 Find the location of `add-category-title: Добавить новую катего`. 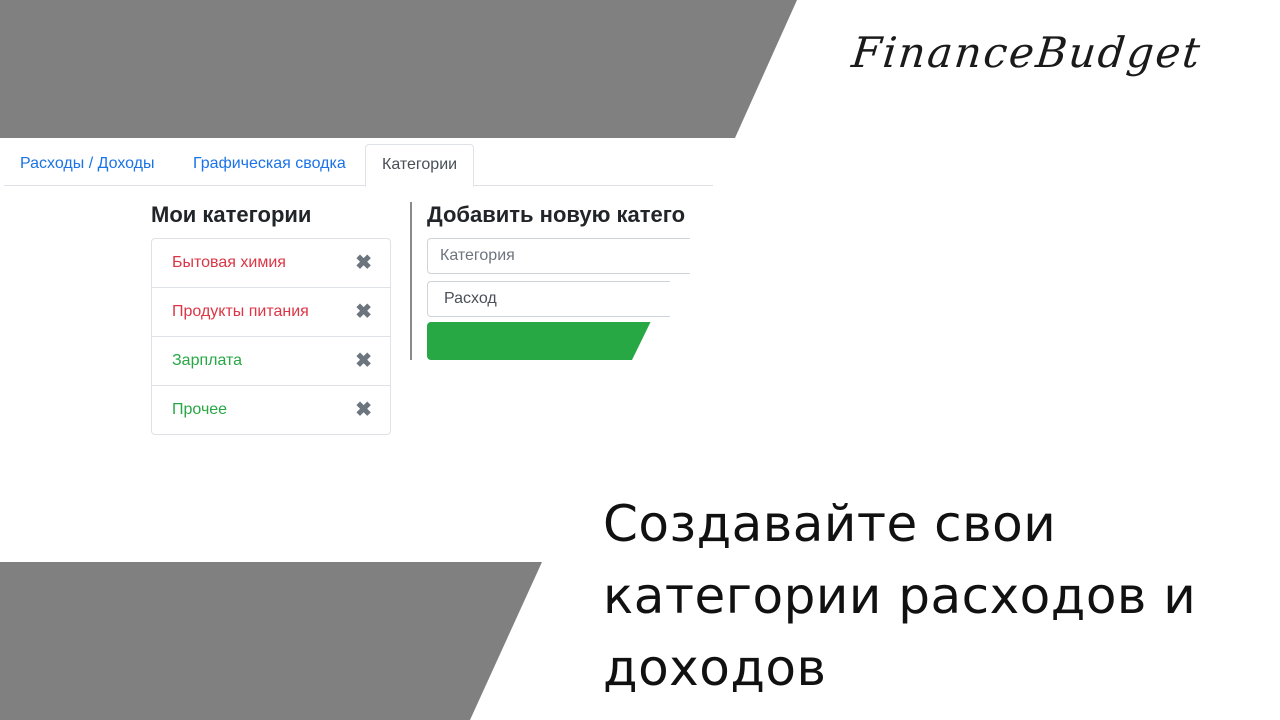

add-category-title: Добавить новую катего is located at coordinates (556, 214).